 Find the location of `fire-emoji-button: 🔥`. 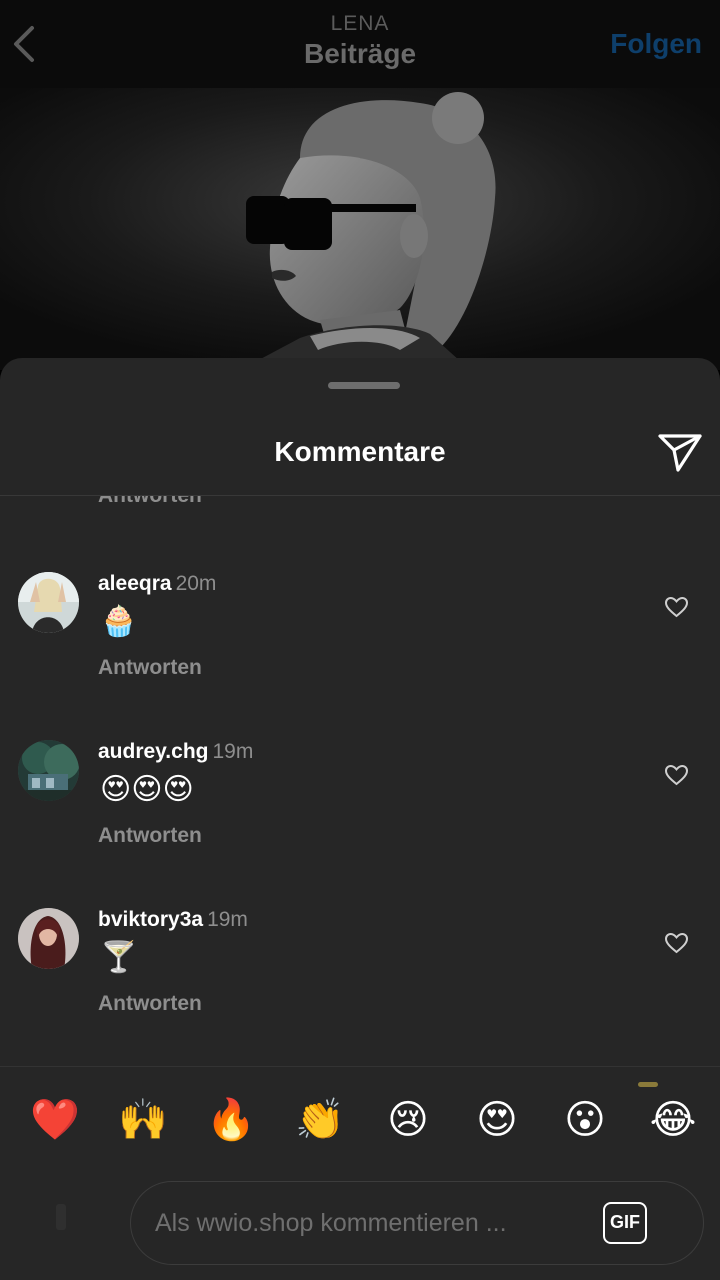

fire-emoji-button: 🔥 is located at coordinates (231, 1120).